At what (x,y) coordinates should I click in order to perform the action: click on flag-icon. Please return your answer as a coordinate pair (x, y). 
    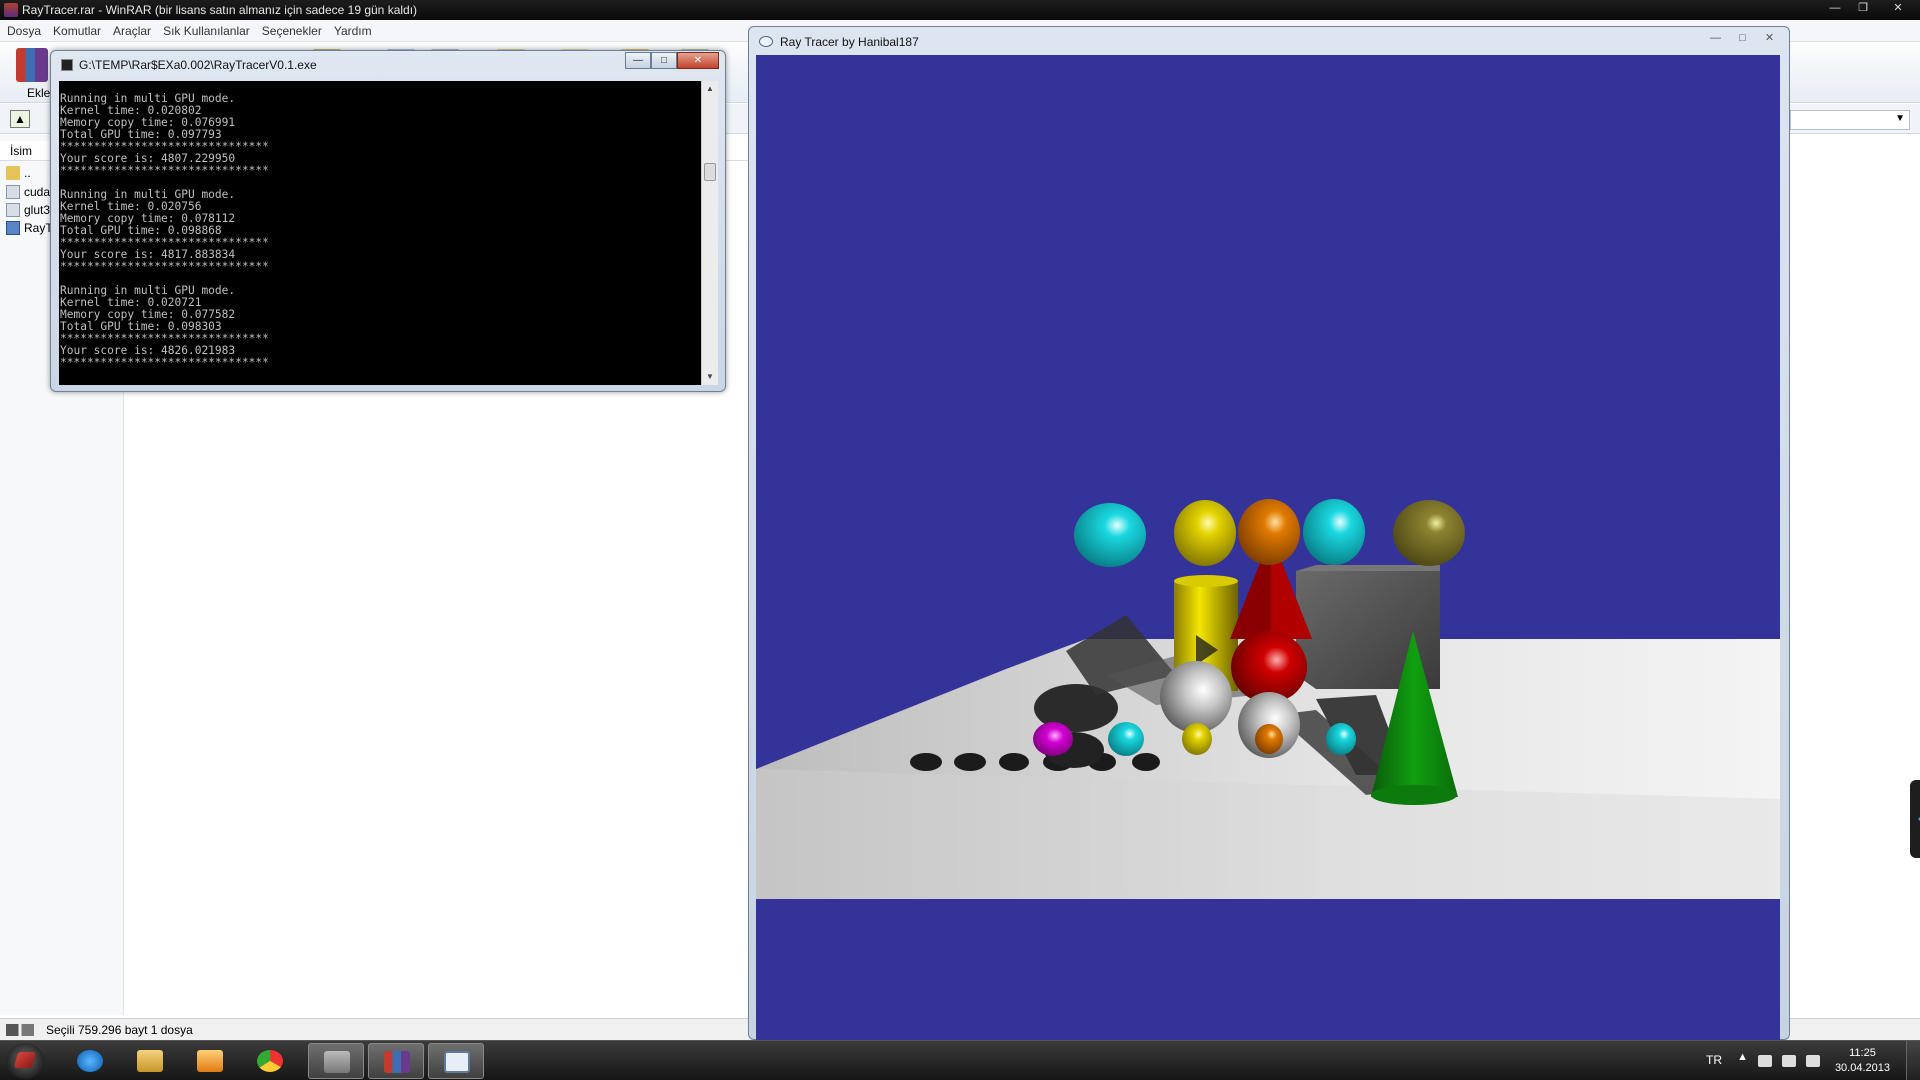
    Looking at the image, I should click on (1765, 1061).